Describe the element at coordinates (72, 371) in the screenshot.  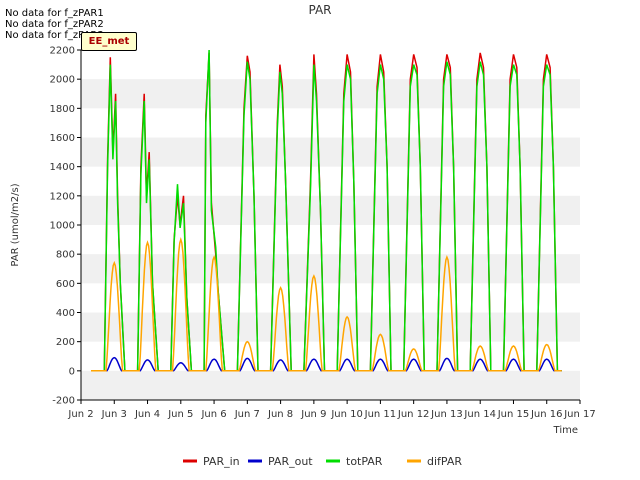
I see `y-tick-label: 0` at that location.